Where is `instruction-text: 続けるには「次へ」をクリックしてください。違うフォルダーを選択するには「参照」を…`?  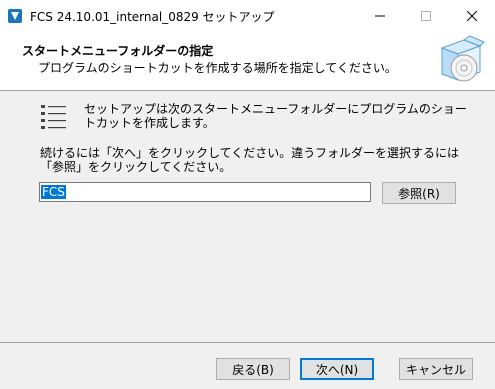
instruction-text: 続けるには「次へ」をクリックしてください。違うフォルダーを選択するには「参照」を… is located at coordinates (250, 160).